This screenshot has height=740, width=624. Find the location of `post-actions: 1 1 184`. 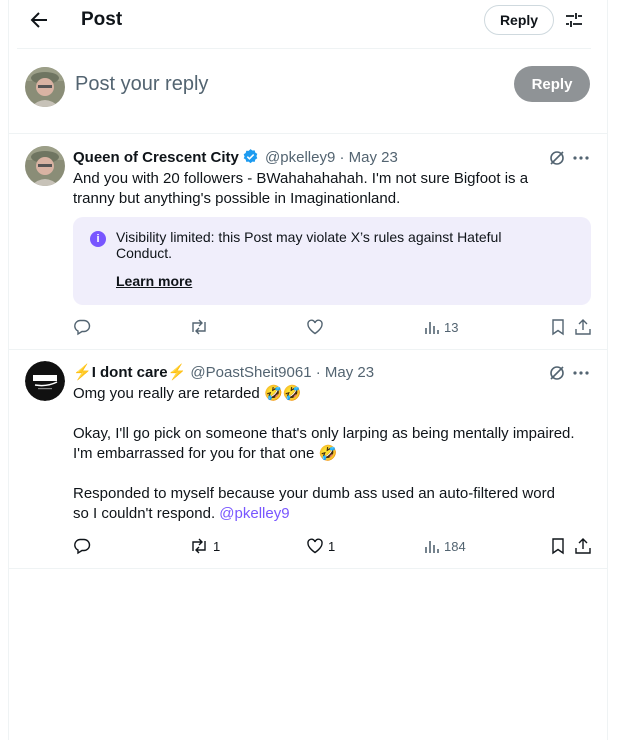

post-actions: 1 1 184 is located at coordinates (333, 546).